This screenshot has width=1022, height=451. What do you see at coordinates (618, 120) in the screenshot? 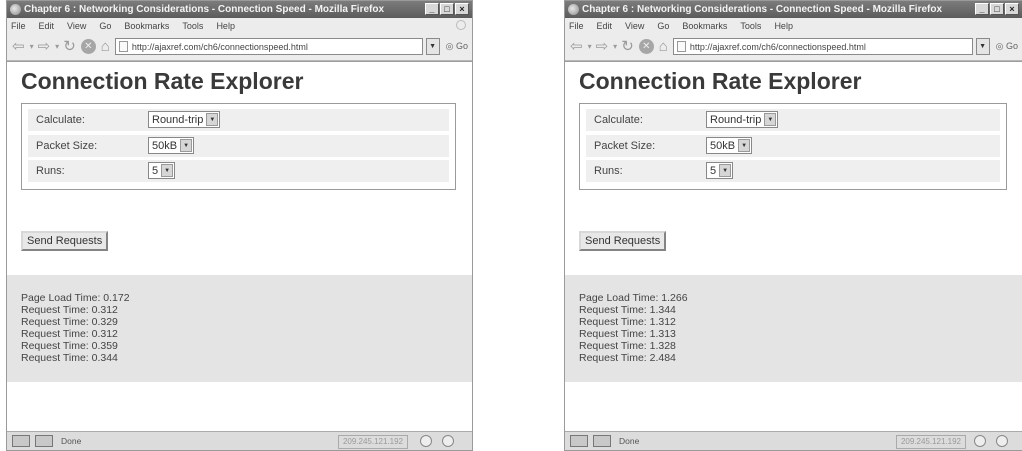
I see `calculate-label: Calculate:` at bounding box center [618, 120].